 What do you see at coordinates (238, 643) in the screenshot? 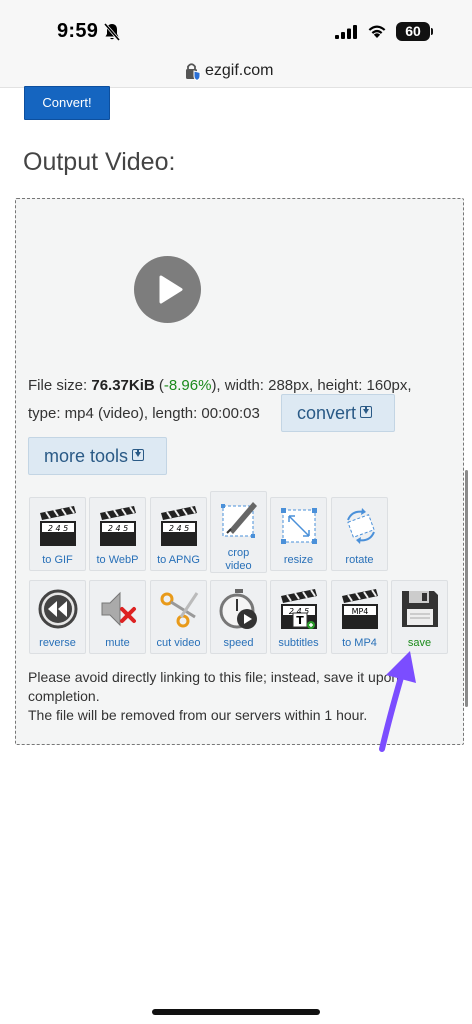
I see `tool-label: speed` at bounding box center [238, 643].